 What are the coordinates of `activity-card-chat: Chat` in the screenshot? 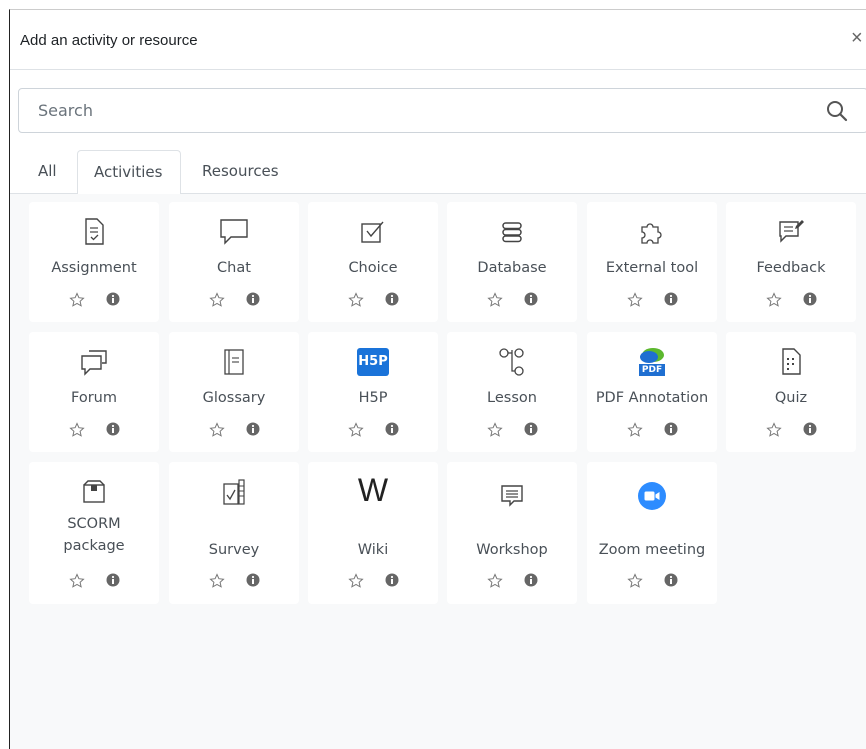 It's located at (234, 262).